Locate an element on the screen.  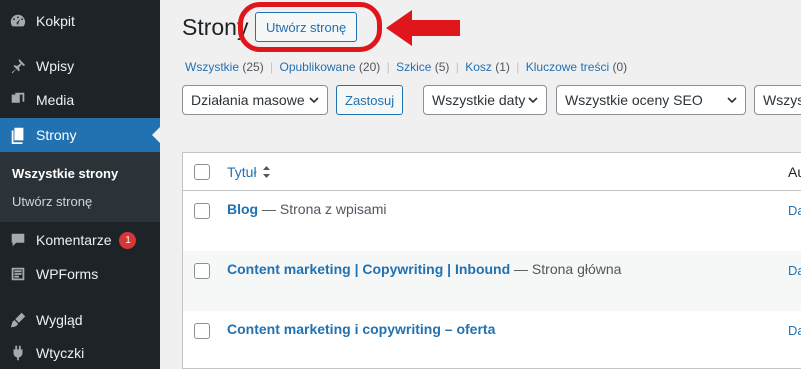
view-trash-count: (1) is located at coordinates (502, 67).